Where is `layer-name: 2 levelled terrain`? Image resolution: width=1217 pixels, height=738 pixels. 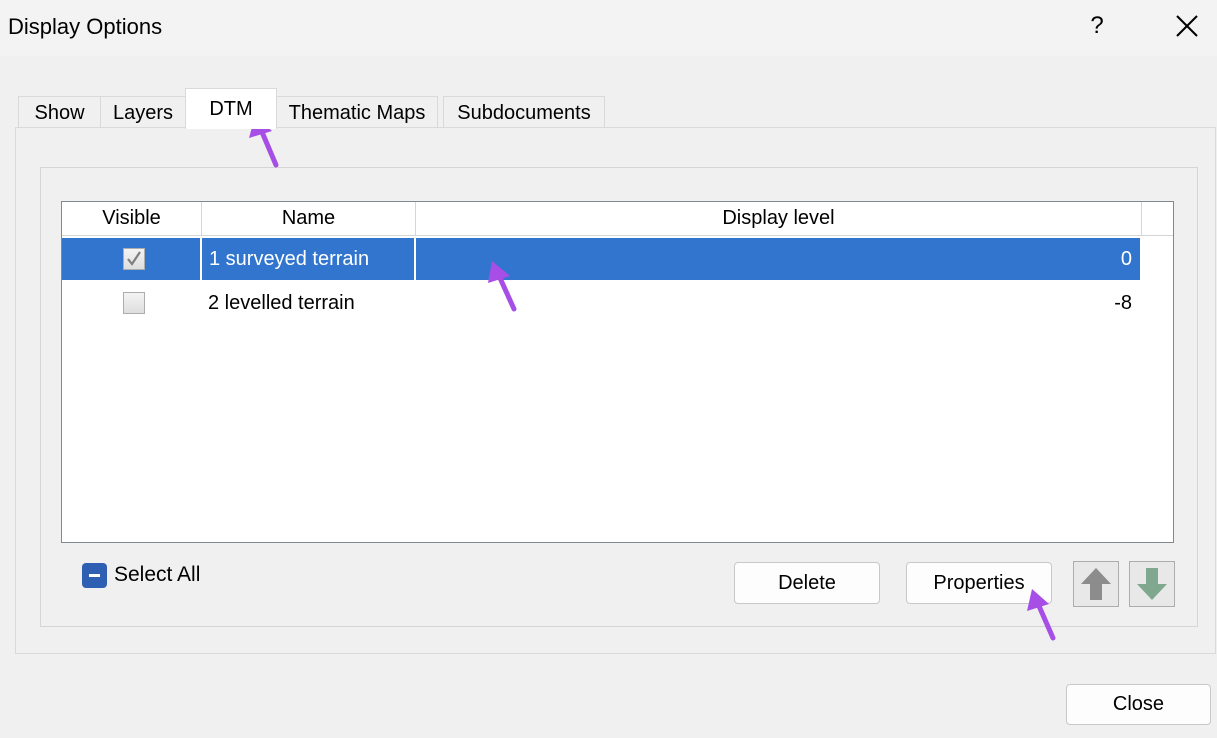 layer-name: 2 levelled terrain is located at coordinates (281, 303).